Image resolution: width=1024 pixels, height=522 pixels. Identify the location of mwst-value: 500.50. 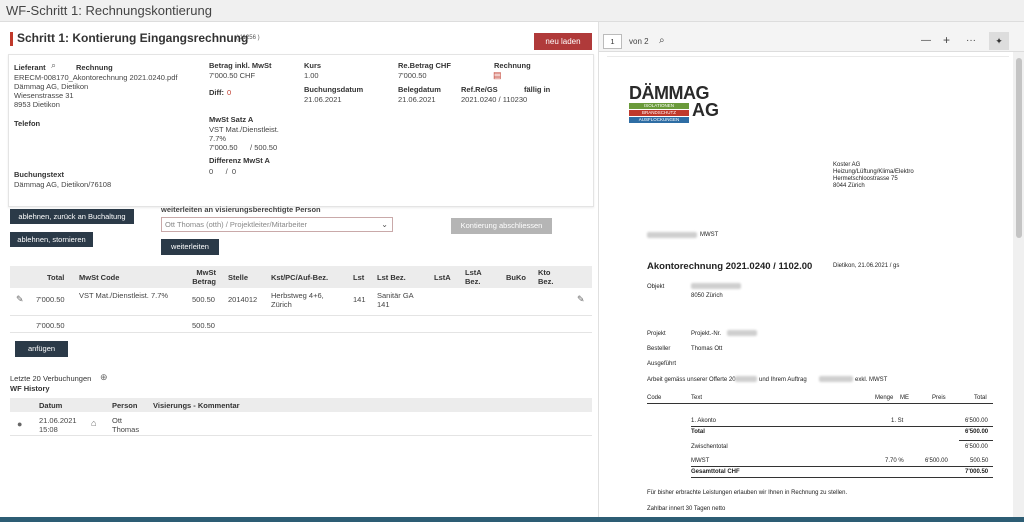
(979, 461).